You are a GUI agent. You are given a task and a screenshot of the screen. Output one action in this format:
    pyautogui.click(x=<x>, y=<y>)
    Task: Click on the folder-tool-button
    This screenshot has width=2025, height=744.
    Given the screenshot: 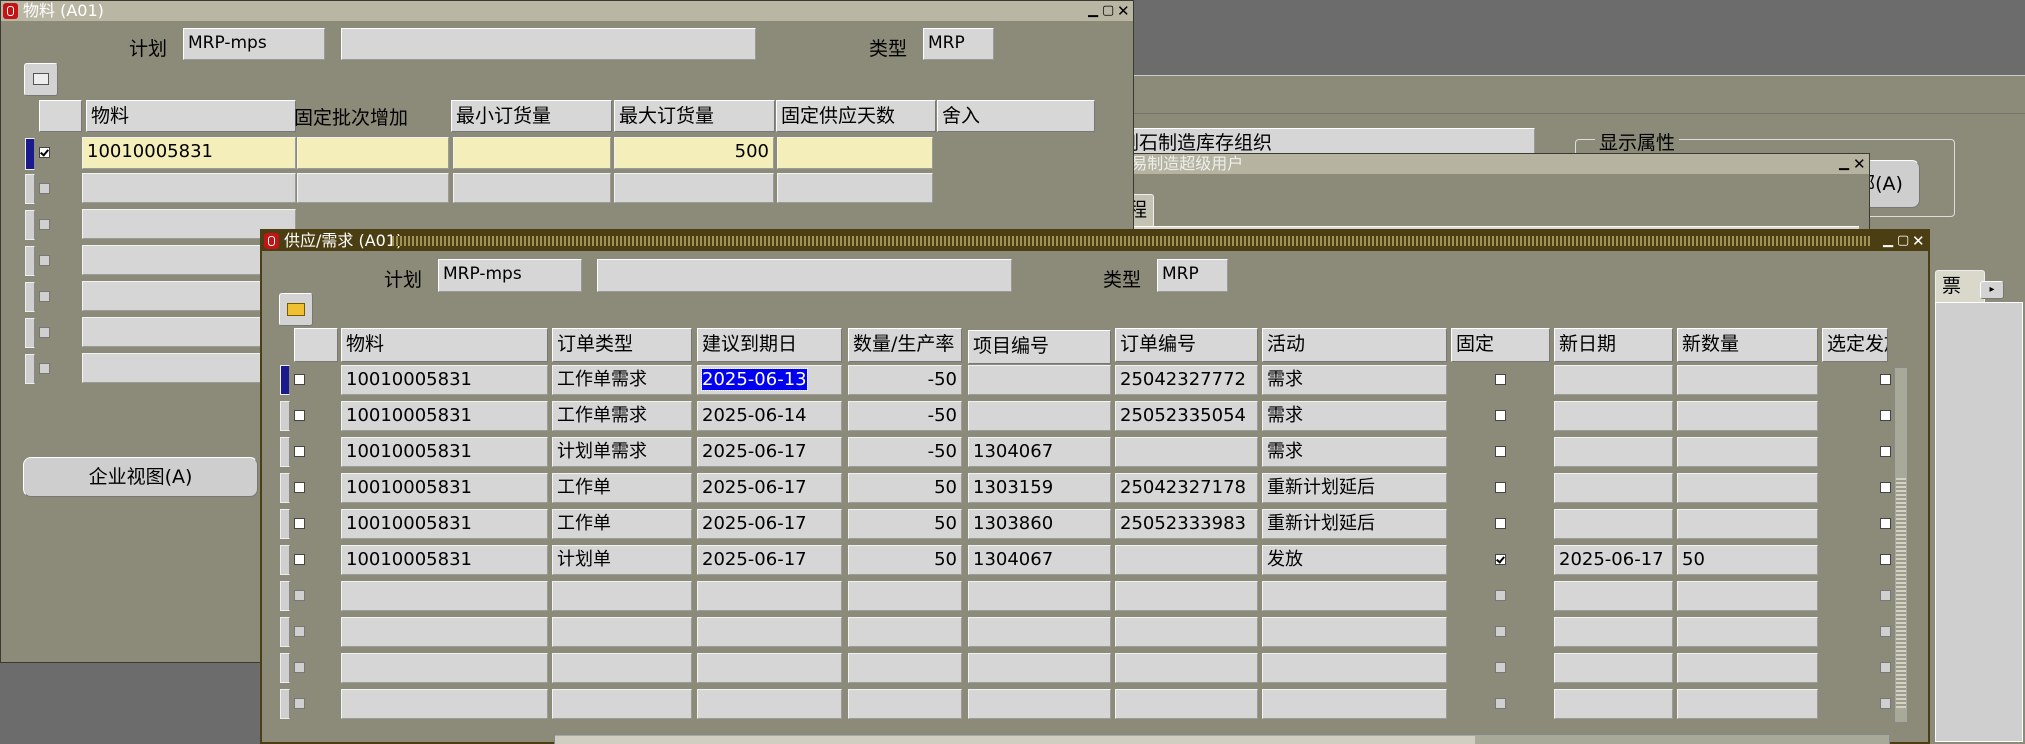 What is the action you would take?
    pyautogui.click(x=41, y=79)
    